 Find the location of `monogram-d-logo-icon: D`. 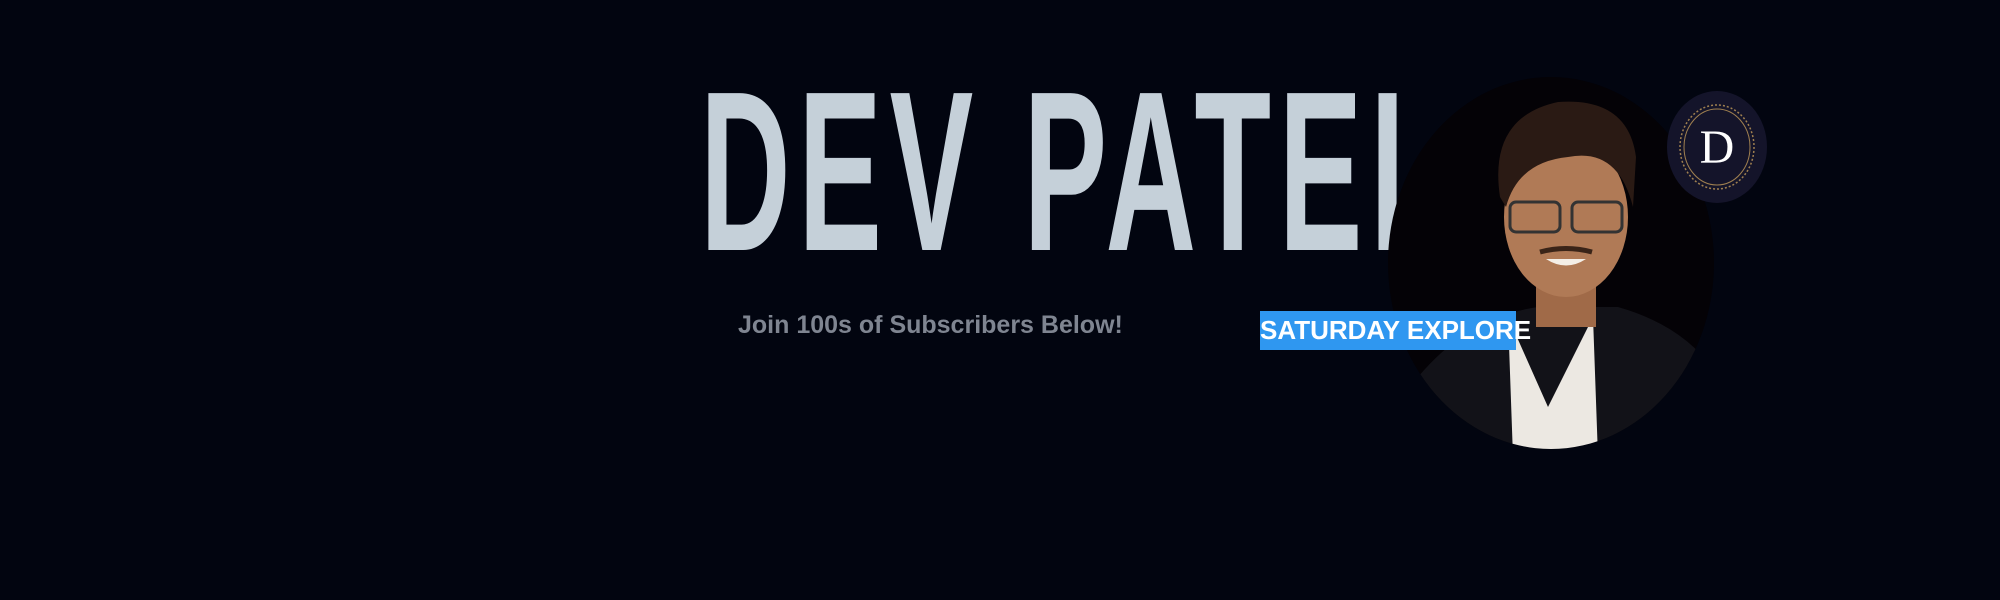

monogram-d-logo-icon: D is located at coordinates (1717, 147).